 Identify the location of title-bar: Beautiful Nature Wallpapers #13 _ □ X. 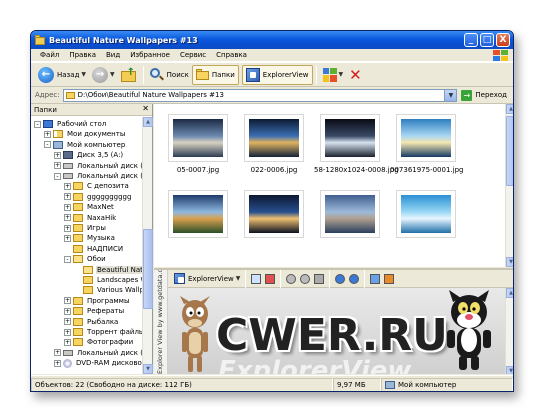
(272, 40).